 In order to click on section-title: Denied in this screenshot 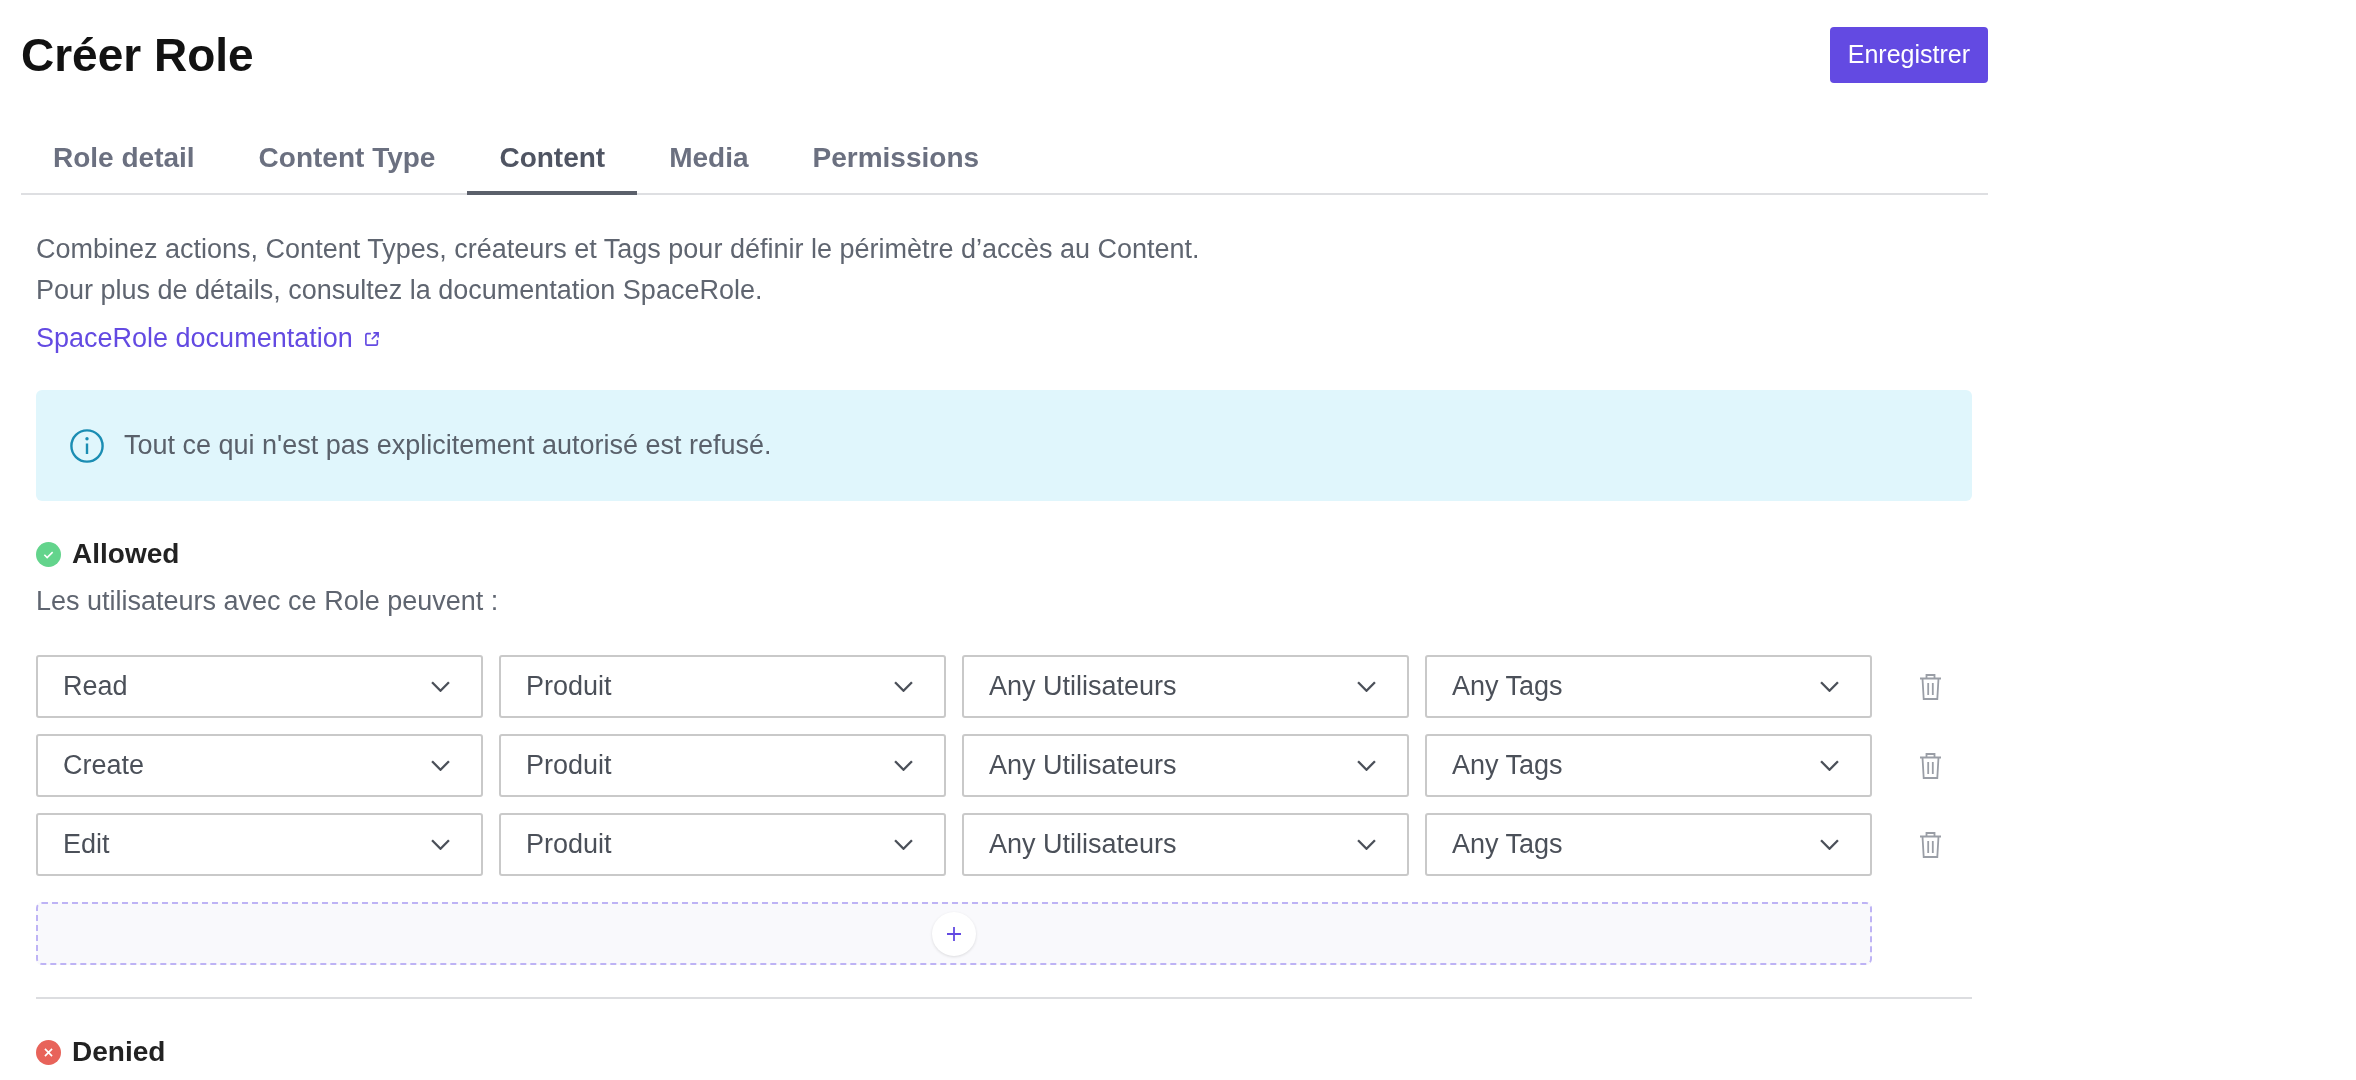, I will do `click(119, 1052)`.